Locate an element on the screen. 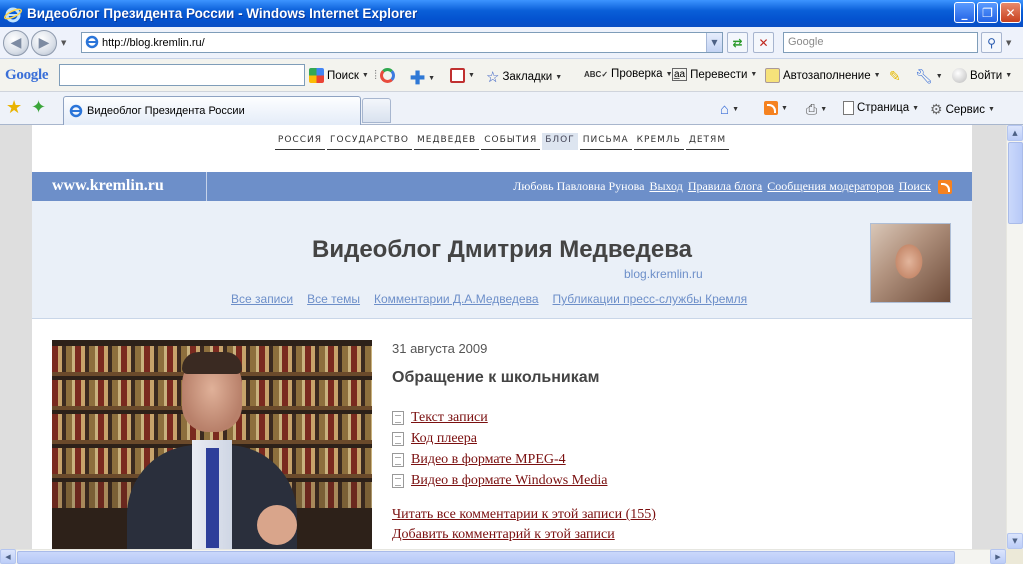  nav-children: ДЕТЯМ is located at coordinates (707, 141).